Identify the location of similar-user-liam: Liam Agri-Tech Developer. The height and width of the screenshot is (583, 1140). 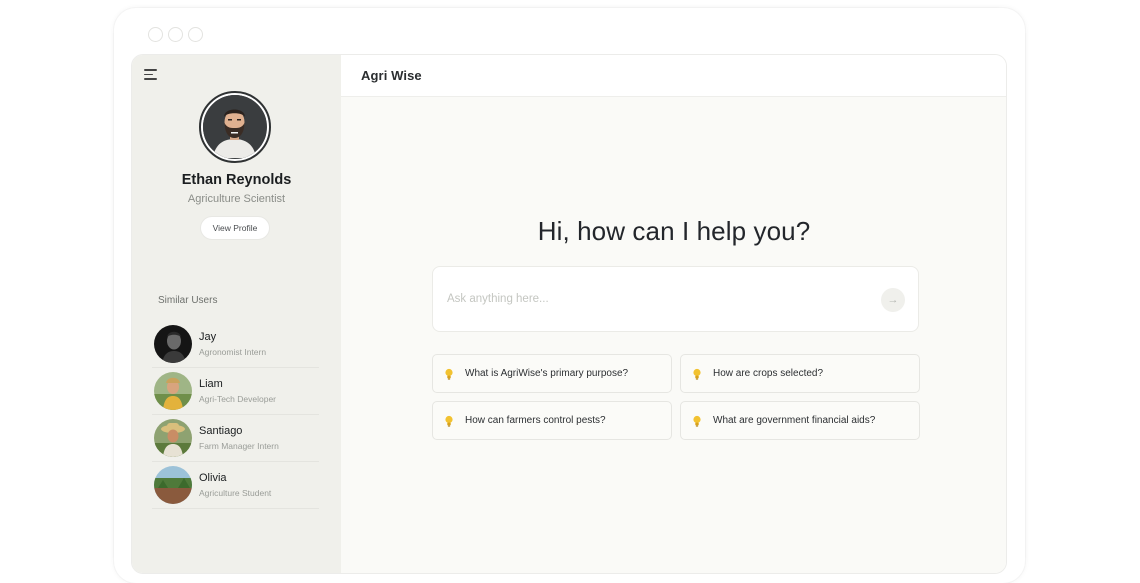
(235, 391).